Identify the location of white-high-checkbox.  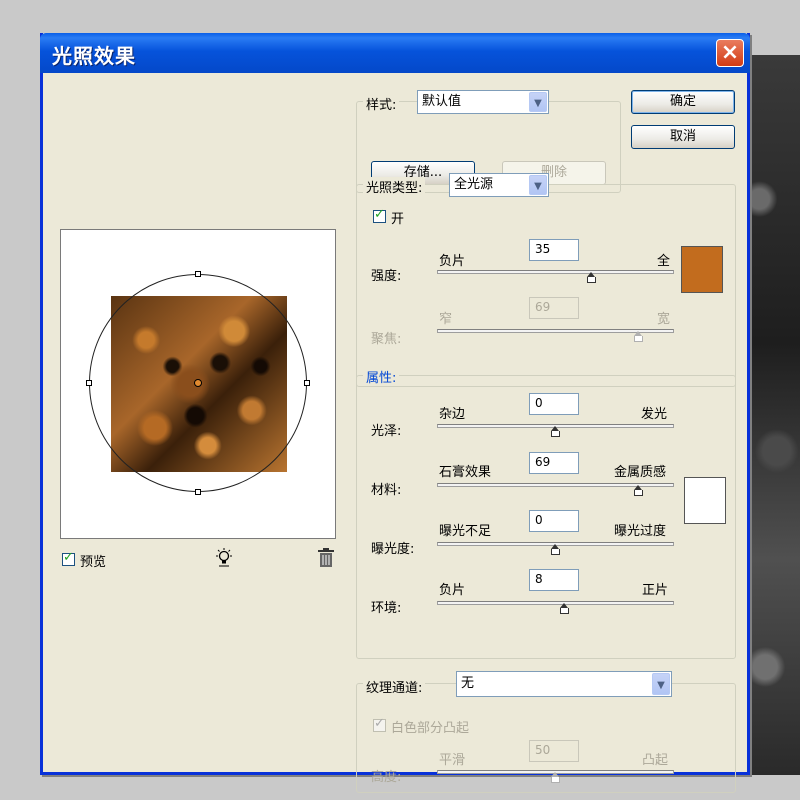
(379, 724).